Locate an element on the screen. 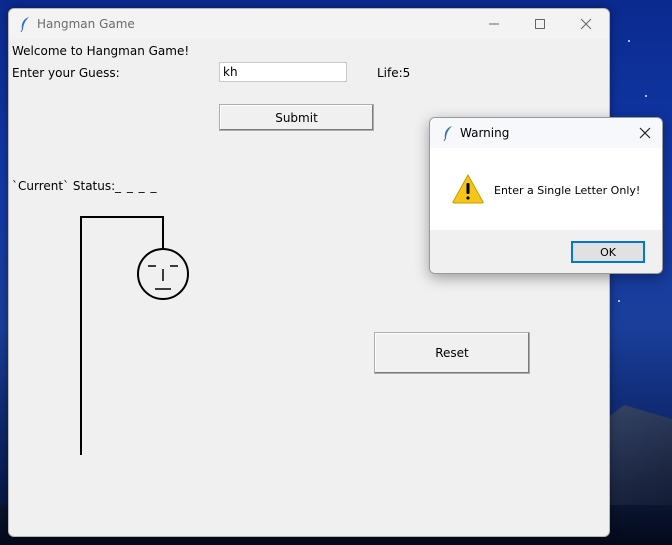 This screenshot has width=672, height=545. minimize-button is located at coordinates (494, 24).